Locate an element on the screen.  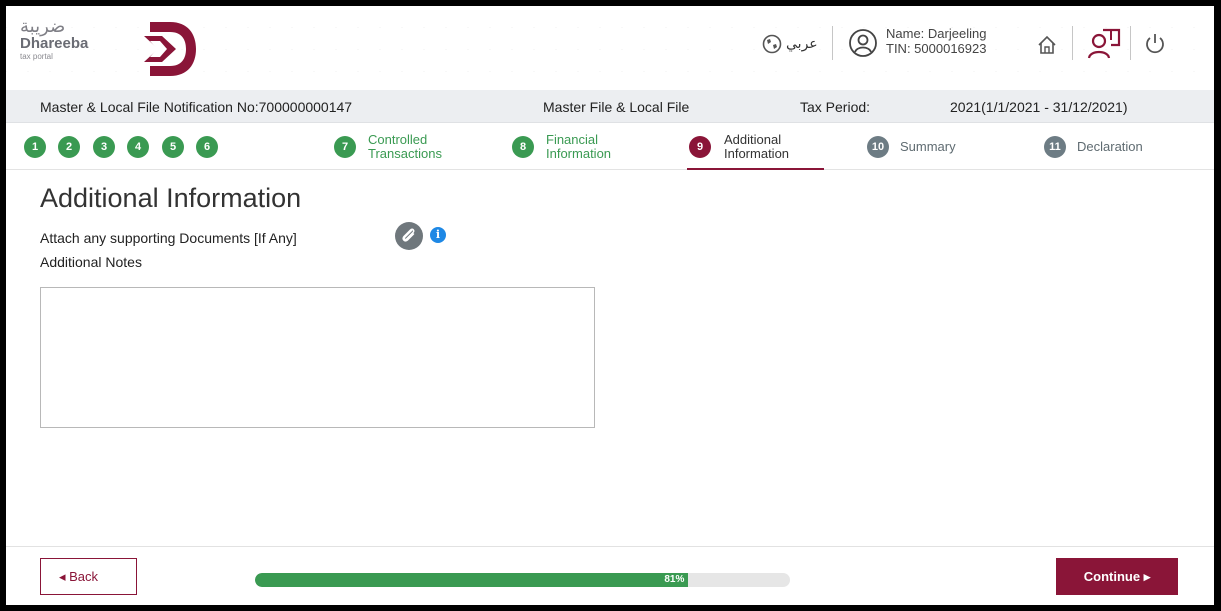
tax-period-label: Tax Period: is located at coordinates (835, 107).